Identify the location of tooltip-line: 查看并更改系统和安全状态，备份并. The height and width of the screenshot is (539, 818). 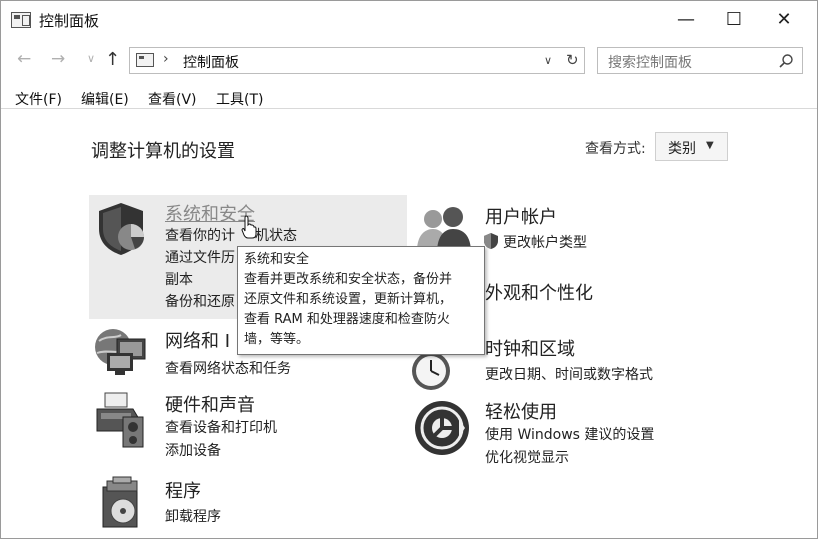
(348, 279).